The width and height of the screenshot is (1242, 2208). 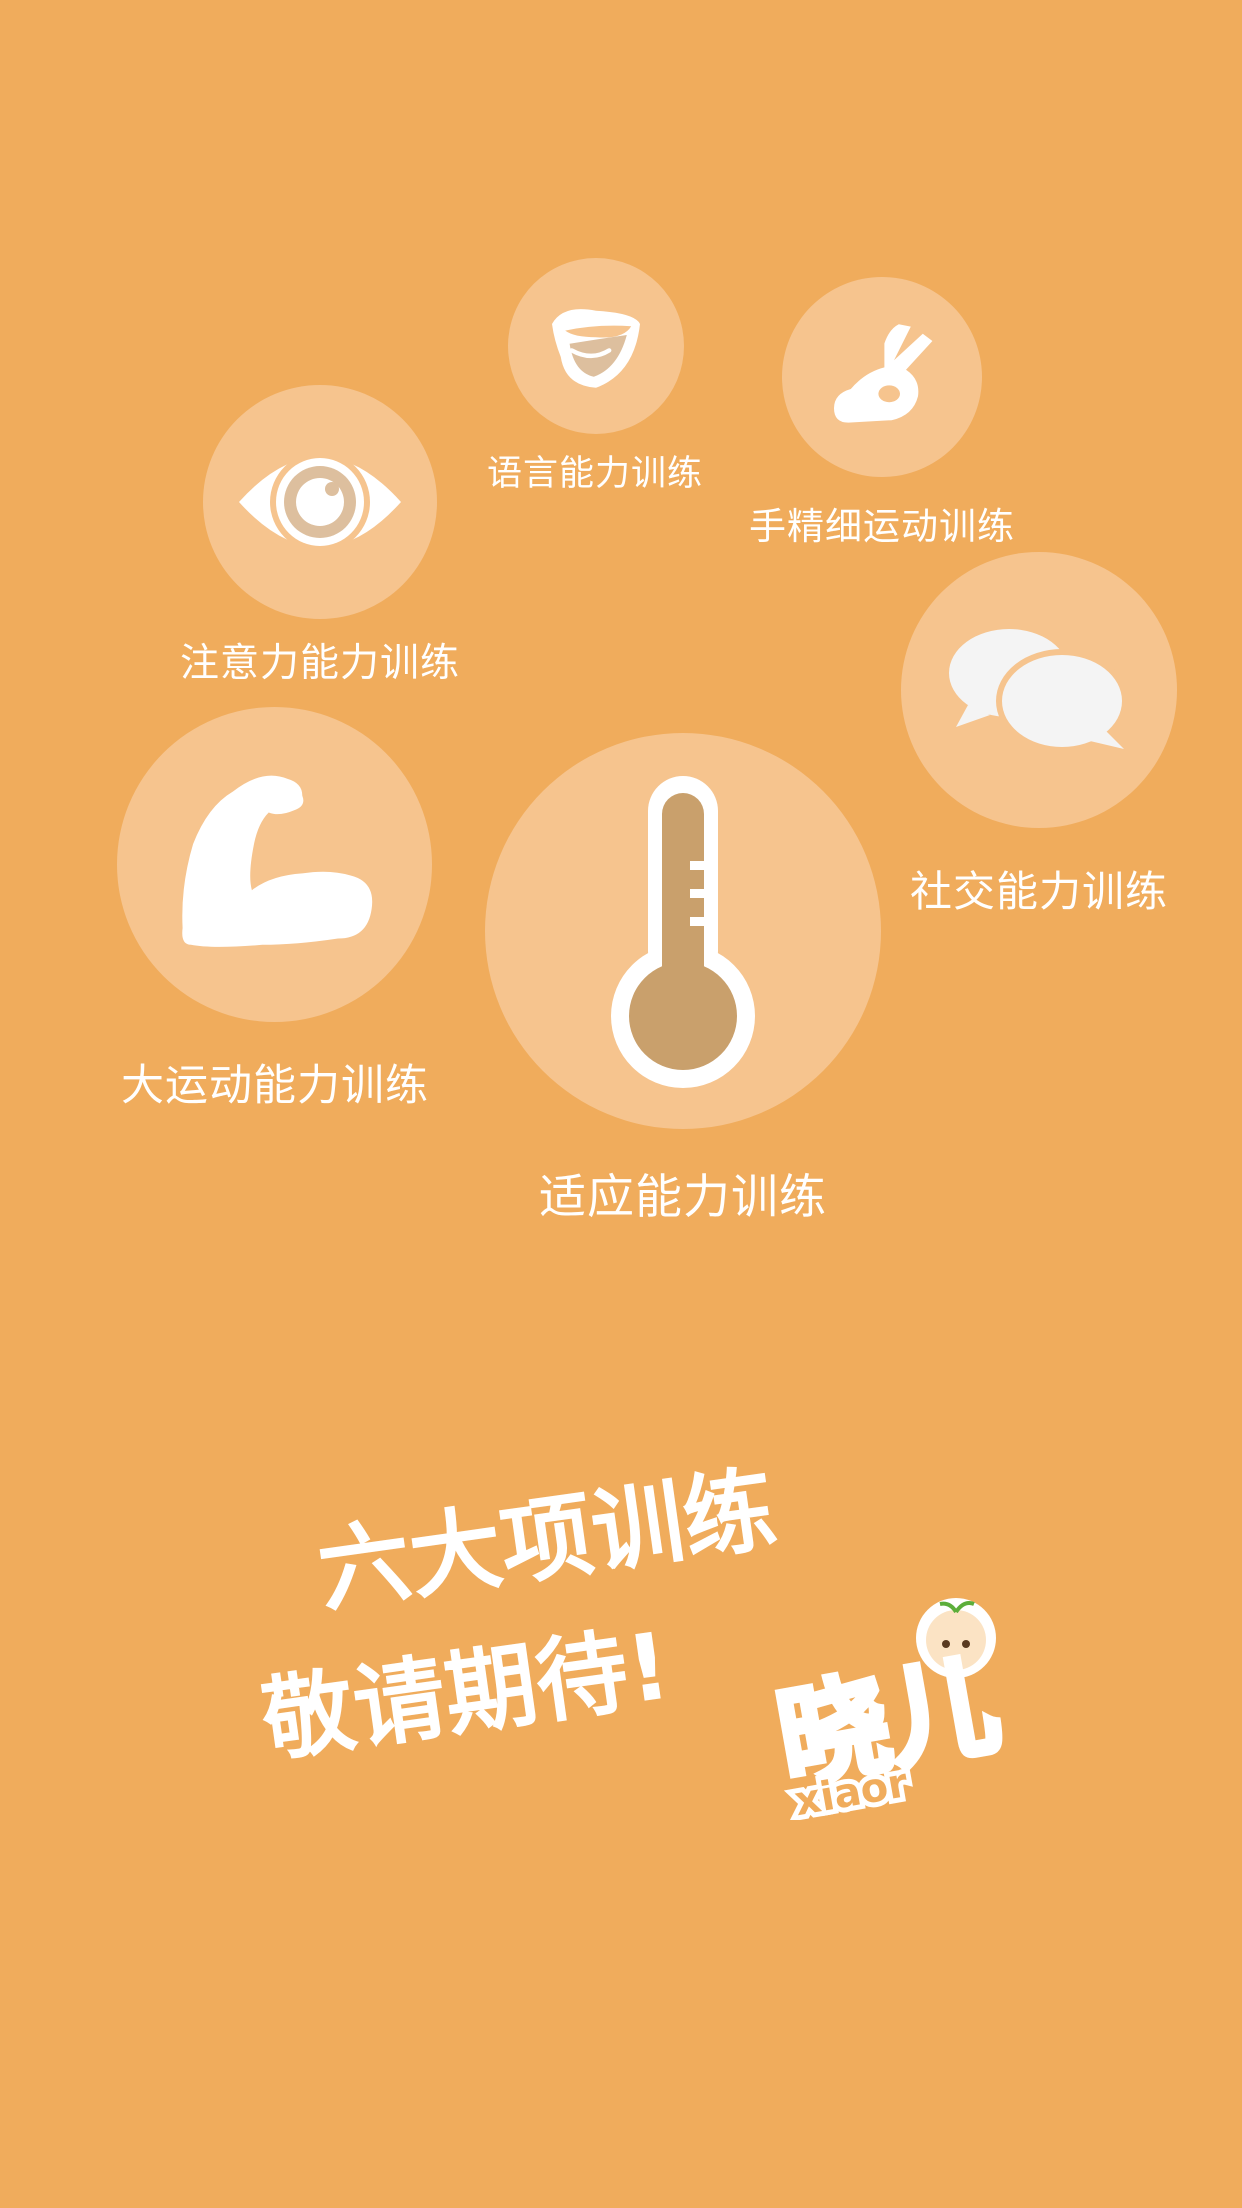 I want to click on training-language-label: 语言能力训练, so click(x=595, y=474).